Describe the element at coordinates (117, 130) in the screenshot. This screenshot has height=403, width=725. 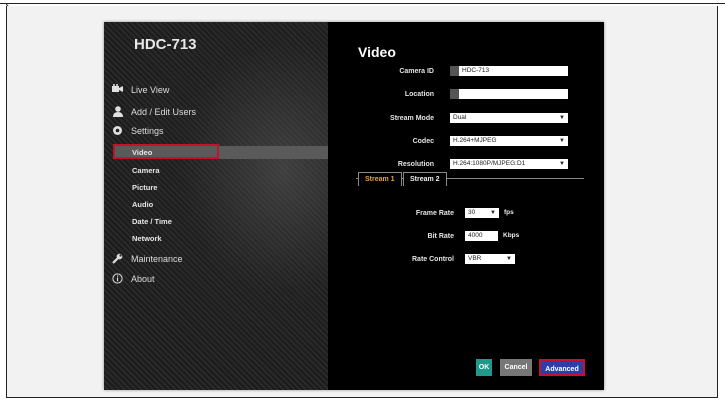
I see `gear-icon` at that location.